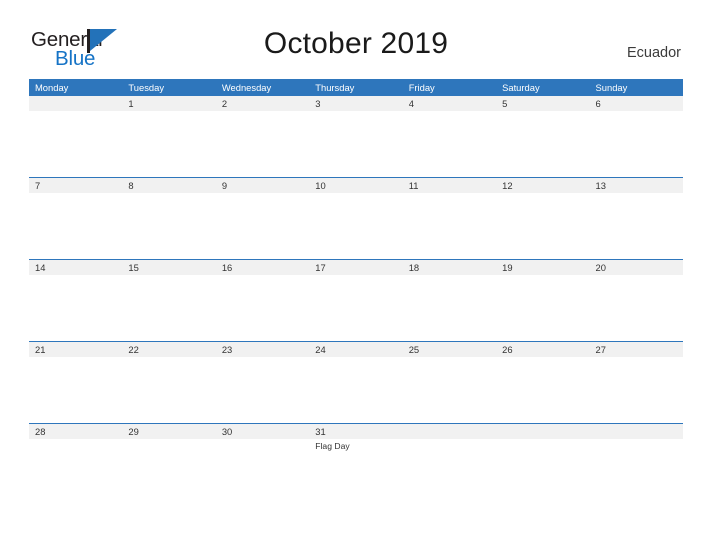 This screenshot has width=712, height=550. Describe the element at coordinates (262, 103) in the screenshot. I see `day-number: 2` at that location.